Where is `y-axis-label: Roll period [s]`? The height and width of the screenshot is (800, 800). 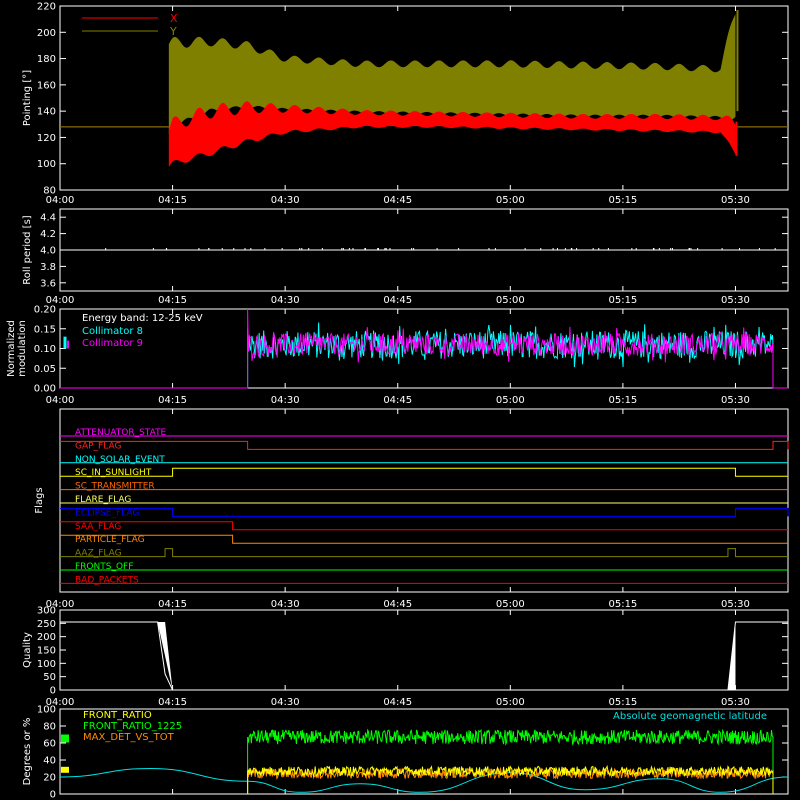
y-axis-label: Roll period [s] is located at coordinates (27, 249).